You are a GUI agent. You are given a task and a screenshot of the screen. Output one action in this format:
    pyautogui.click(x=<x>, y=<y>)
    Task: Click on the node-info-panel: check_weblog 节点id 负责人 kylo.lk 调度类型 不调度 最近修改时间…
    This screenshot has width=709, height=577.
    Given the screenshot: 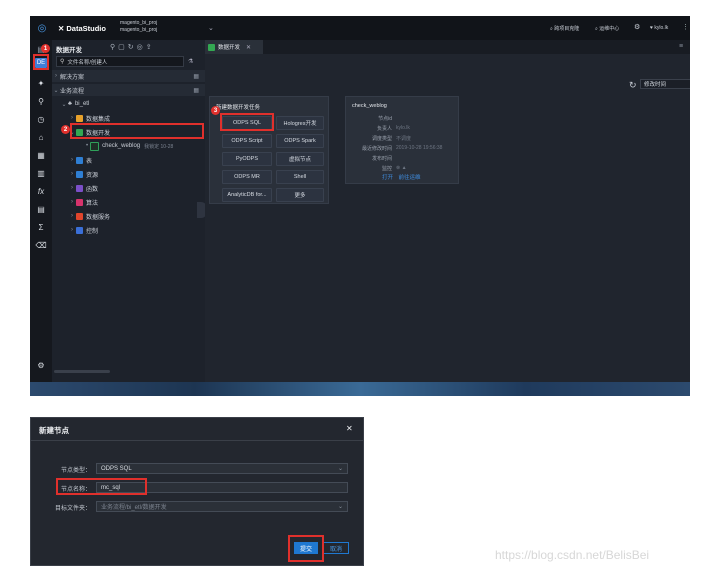 What is the action you would take?
    pyautogui.click(x=402, y=140)
    